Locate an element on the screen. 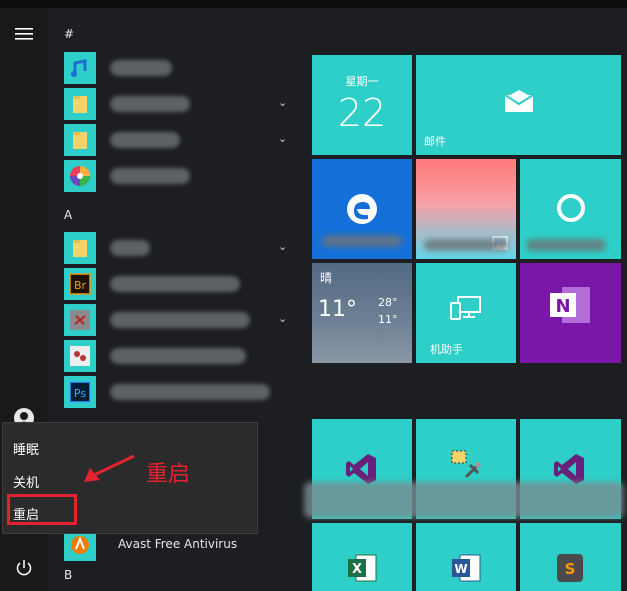 This screenshot has height=591, width=627. section-header-hash: # is located at coordinates (69, 34).